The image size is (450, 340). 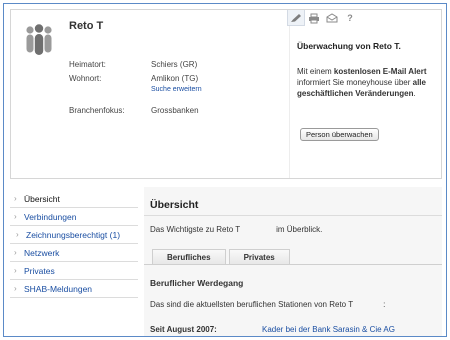 I want to click on title-divider, so click(x=293, y=215).